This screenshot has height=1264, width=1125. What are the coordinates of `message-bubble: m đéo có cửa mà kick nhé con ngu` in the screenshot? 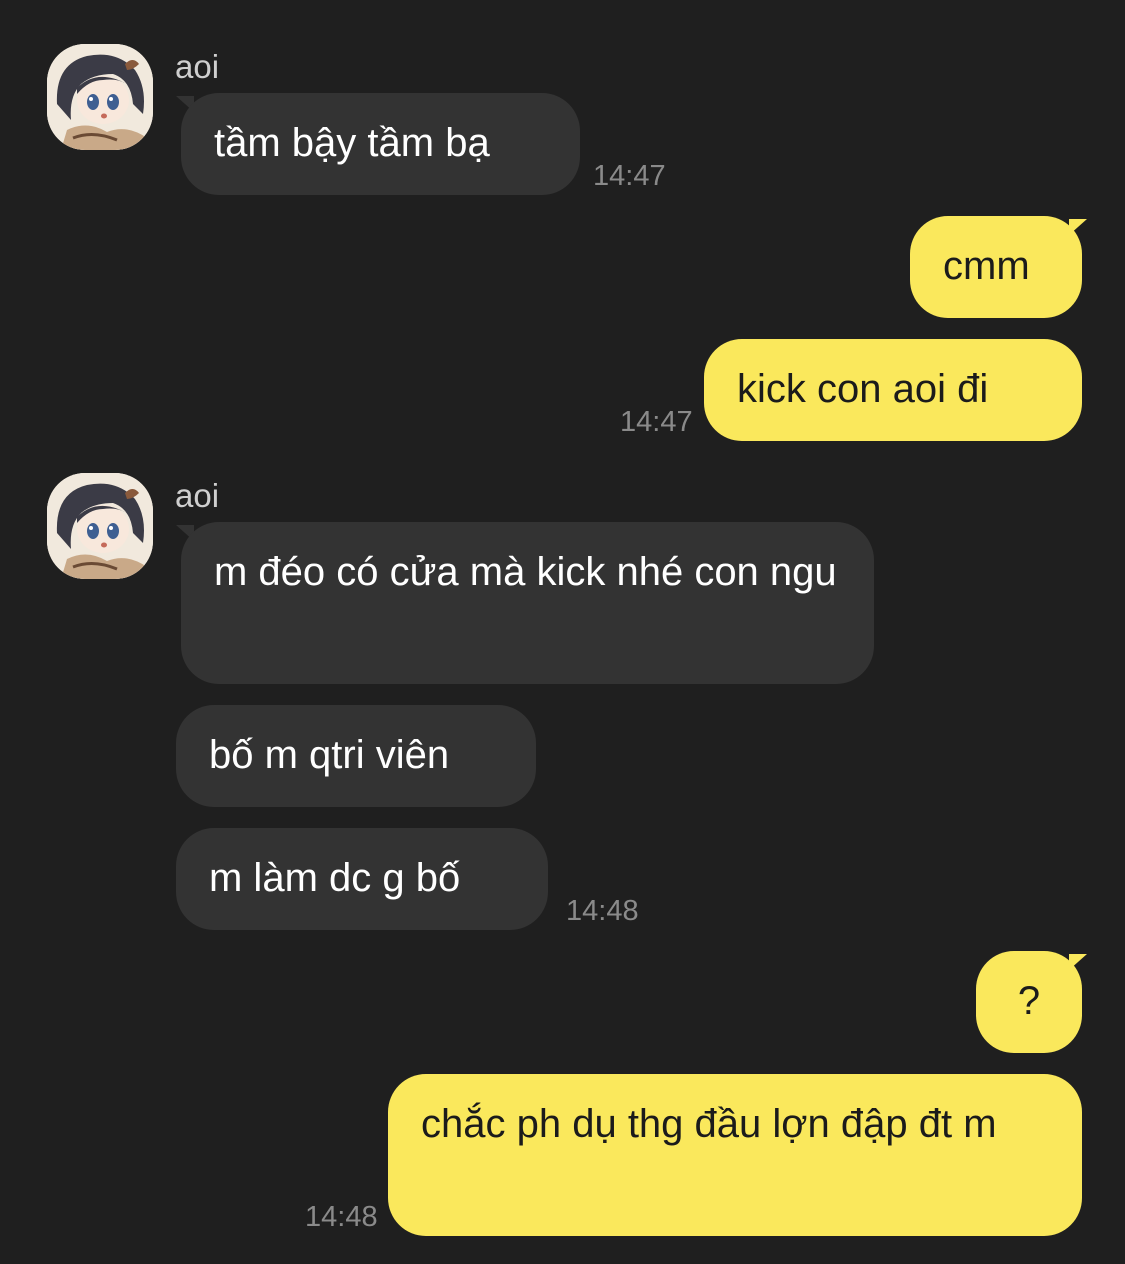 It's located at (527, 603).